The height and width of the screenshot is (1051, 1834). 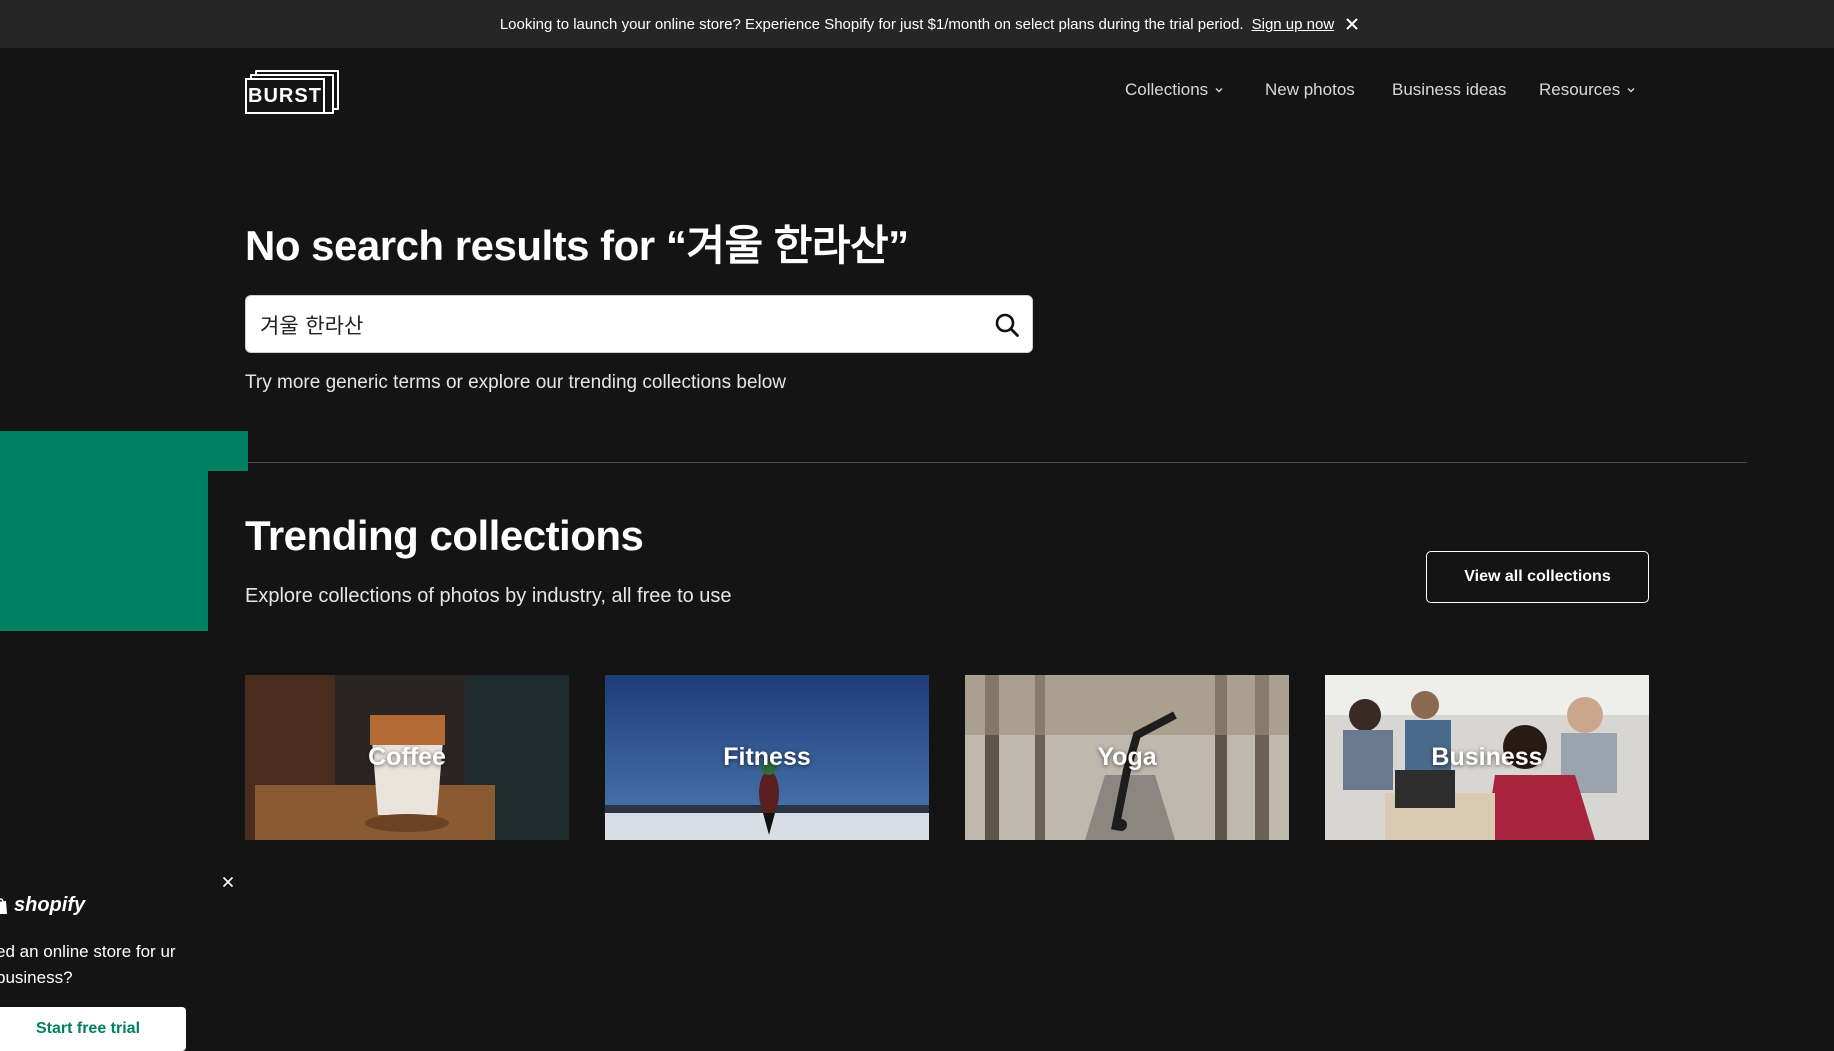 I want to click on nav-new-photos-label: New photos, so click(x=1310, y=89).